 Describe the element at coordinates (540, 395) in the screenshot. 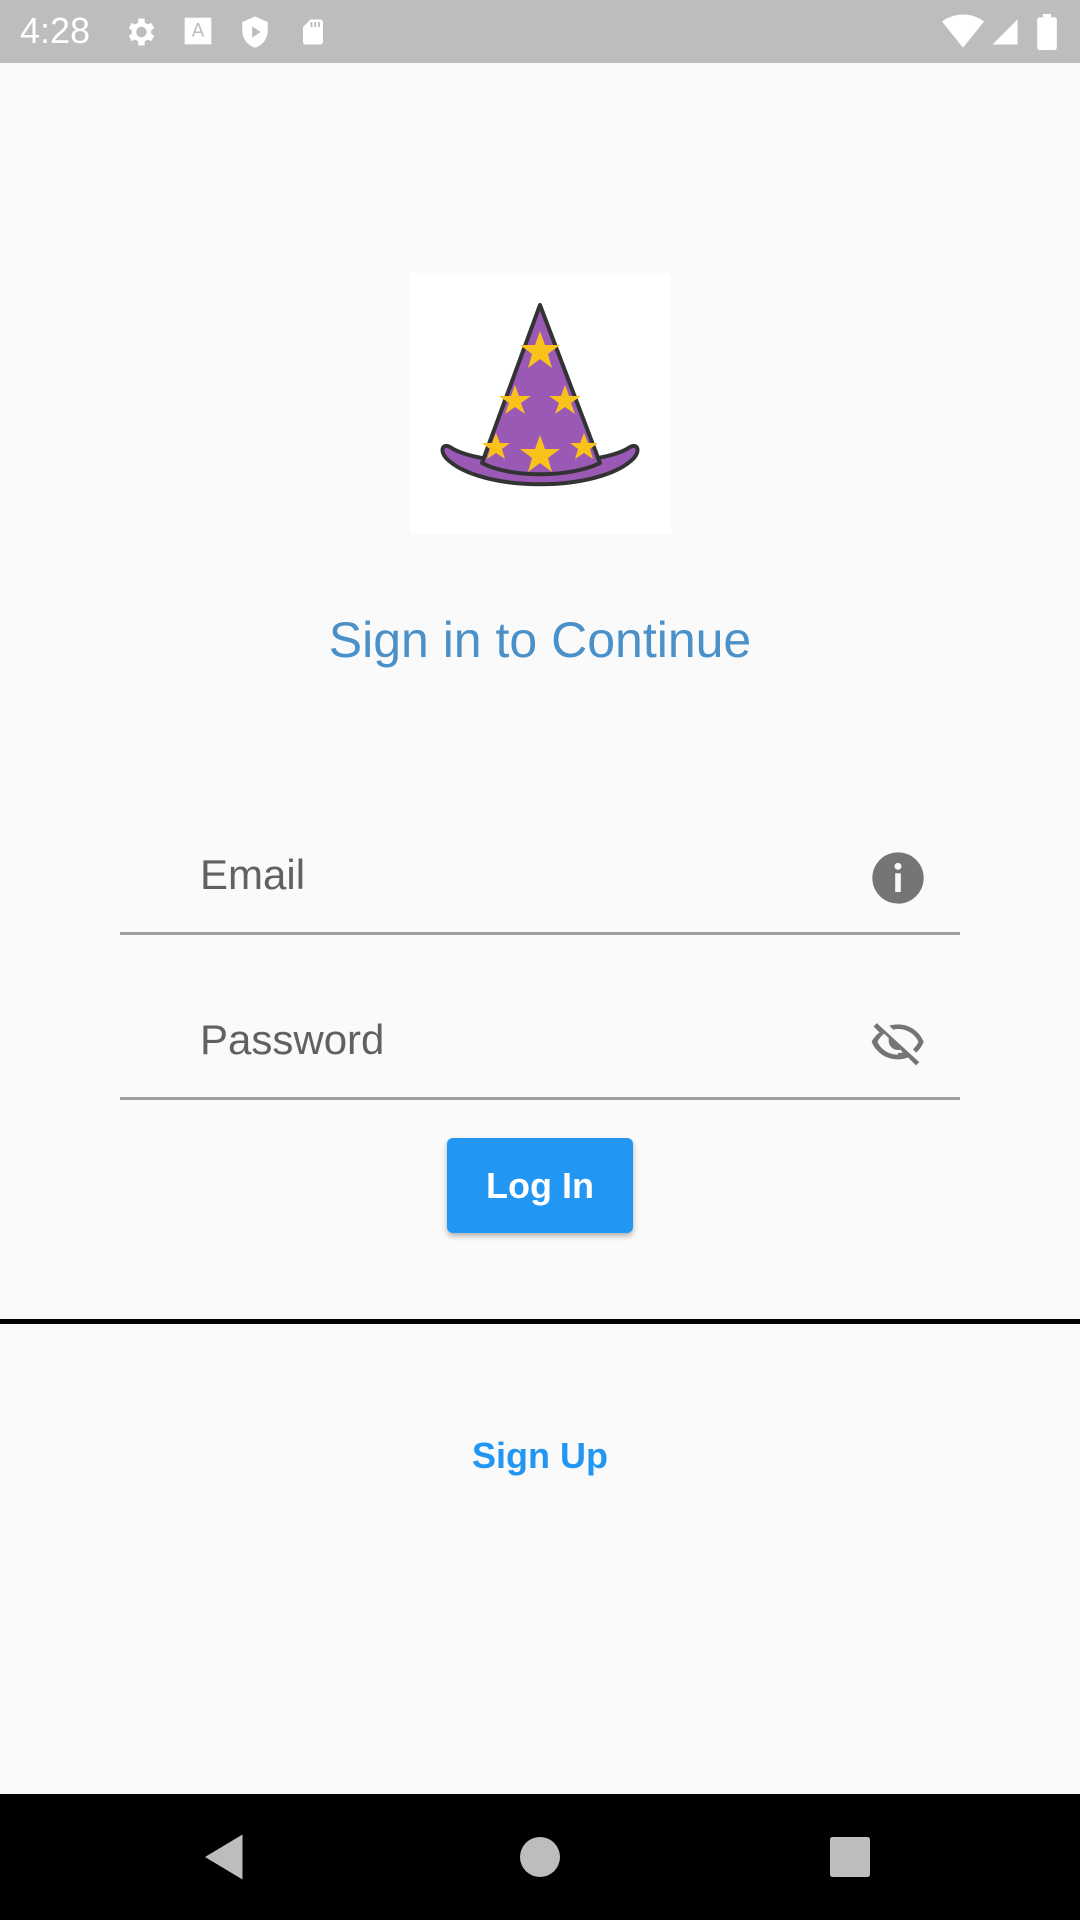

I see `wizard-hat-icon` at that location.